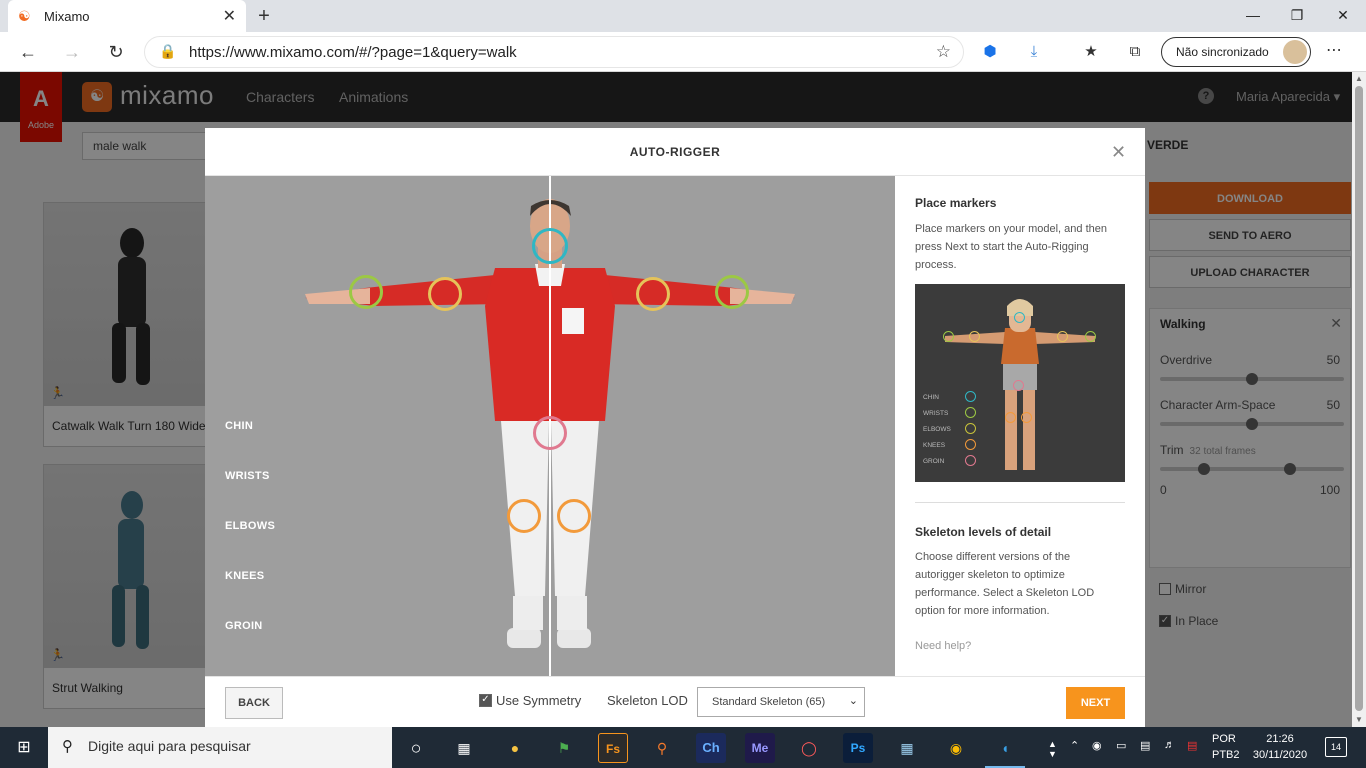 Image resolution: width=1366 pixels, height=768 pixels. What do you see at coordinates (1095, 703) in the screenshot?
I see `next-button: NEXT` at bounding box center [1095, 703].